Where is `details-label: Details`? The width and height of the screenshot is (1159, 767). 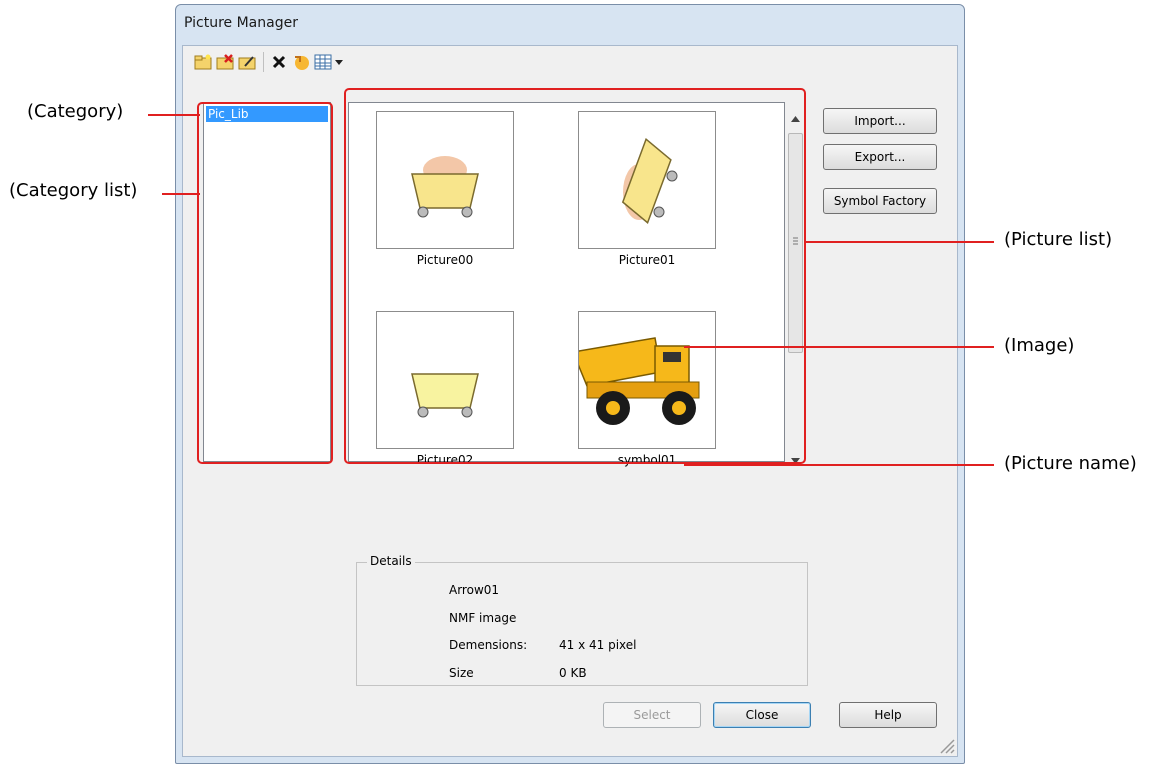
details-label: Details is located at coordinates (391, 561).